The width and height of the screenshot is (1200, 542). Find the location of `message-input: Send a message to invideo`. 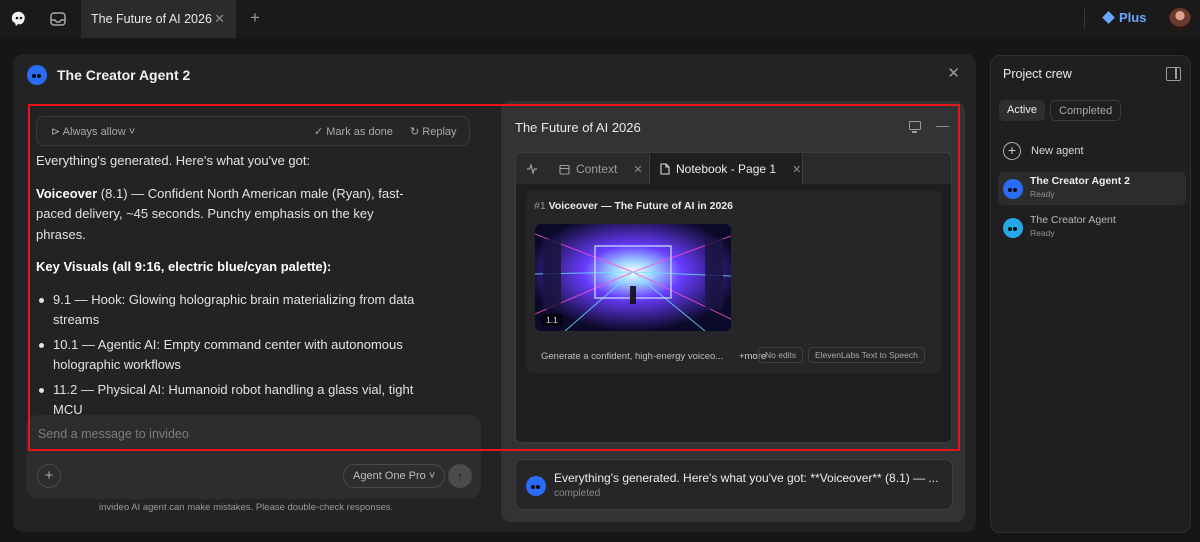

message-input: Send a message to invideo is located at coordinates (113, 434).